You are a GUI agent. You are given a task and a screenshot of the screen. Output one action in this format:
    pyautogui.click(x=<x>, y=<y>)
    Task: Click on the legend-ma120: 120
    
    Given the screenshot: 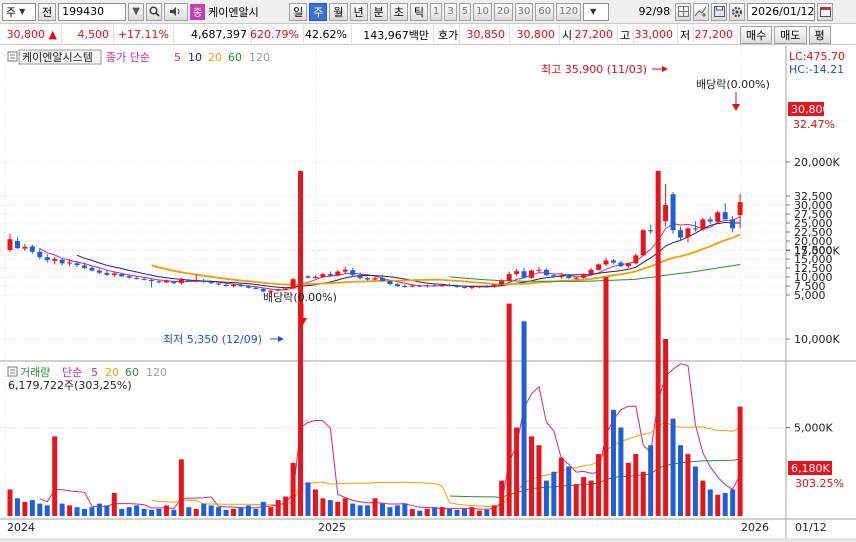 What is the action you would take?
    pyautogui.click(x=259, y=57)
    